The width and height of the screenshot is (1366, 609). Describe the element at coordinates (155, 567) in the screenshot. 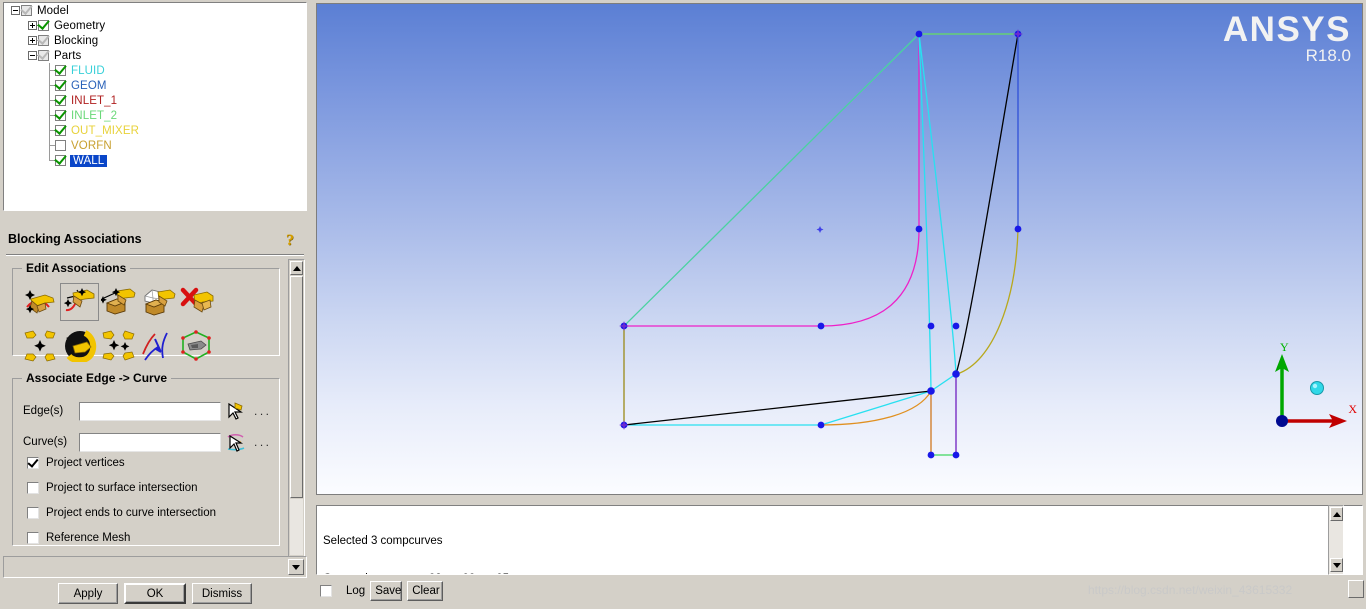

I see `panel-bottom-strip` at that location.